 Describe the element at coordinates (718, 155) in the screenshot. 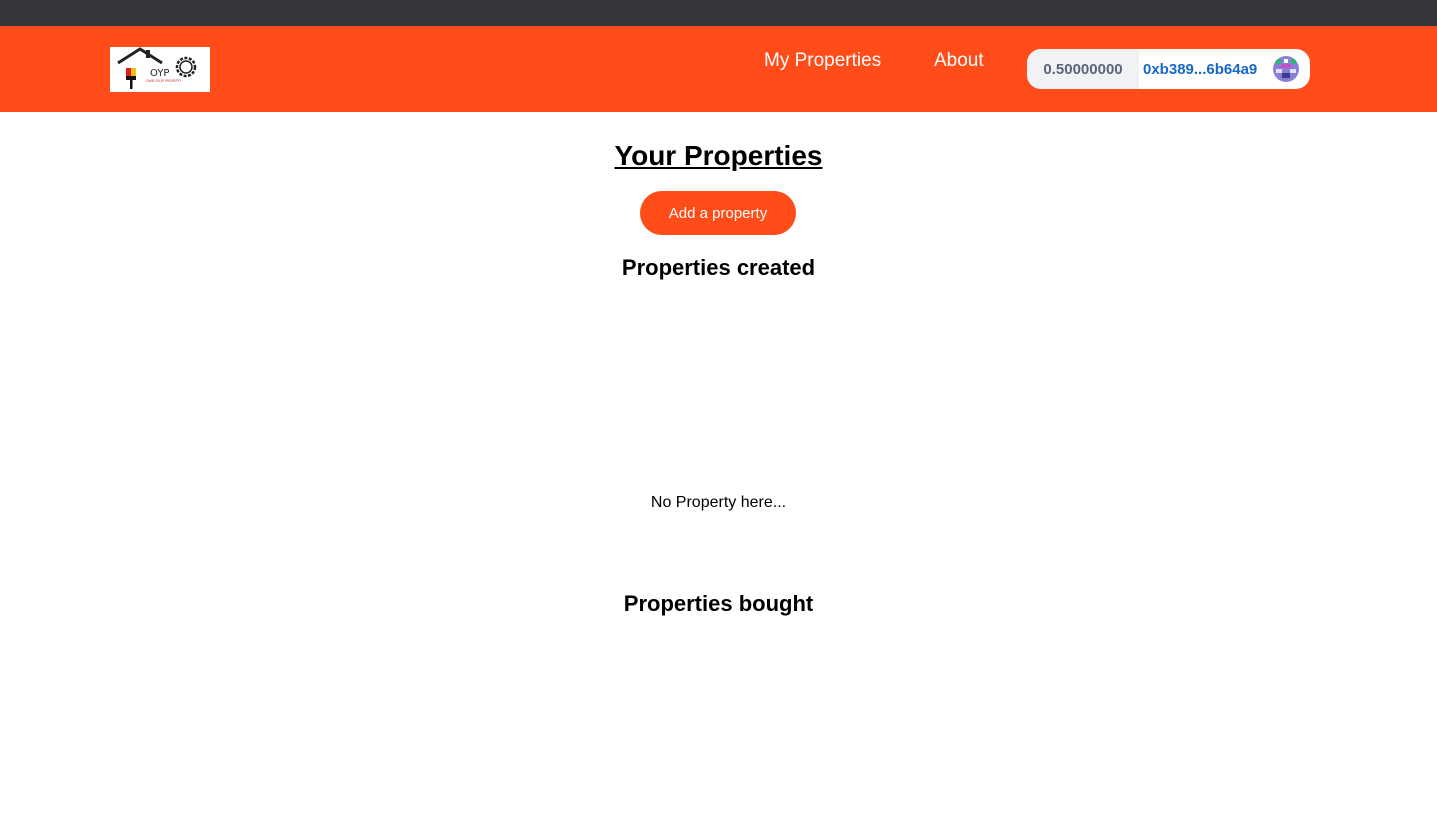

I see `page-title: Your Properties` at that location.